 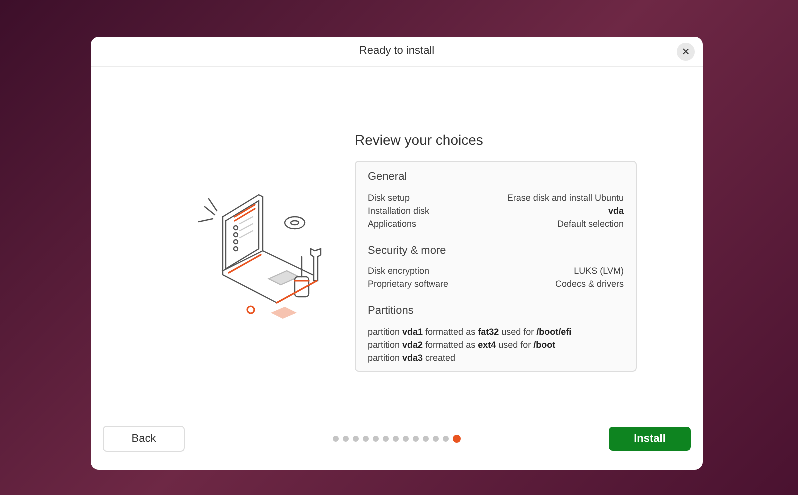 What do you see at coordinates (408, 251) in the screenshot?
I see `group-title: Security & more` at bounding box center [408, 251].